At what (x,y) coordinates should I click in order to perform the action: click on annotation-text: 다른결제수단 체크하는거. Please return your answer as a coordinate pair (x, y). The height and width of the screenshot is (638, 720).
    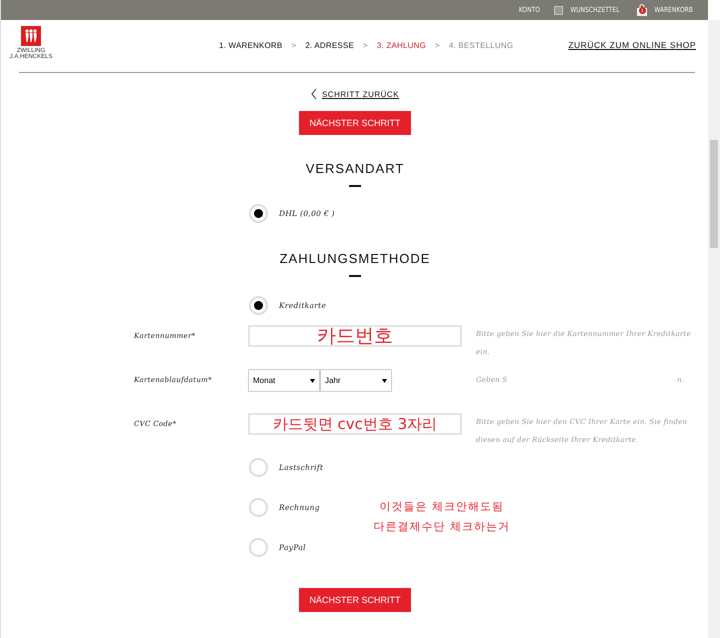
    Looking at the image, I should click on (441, 526).